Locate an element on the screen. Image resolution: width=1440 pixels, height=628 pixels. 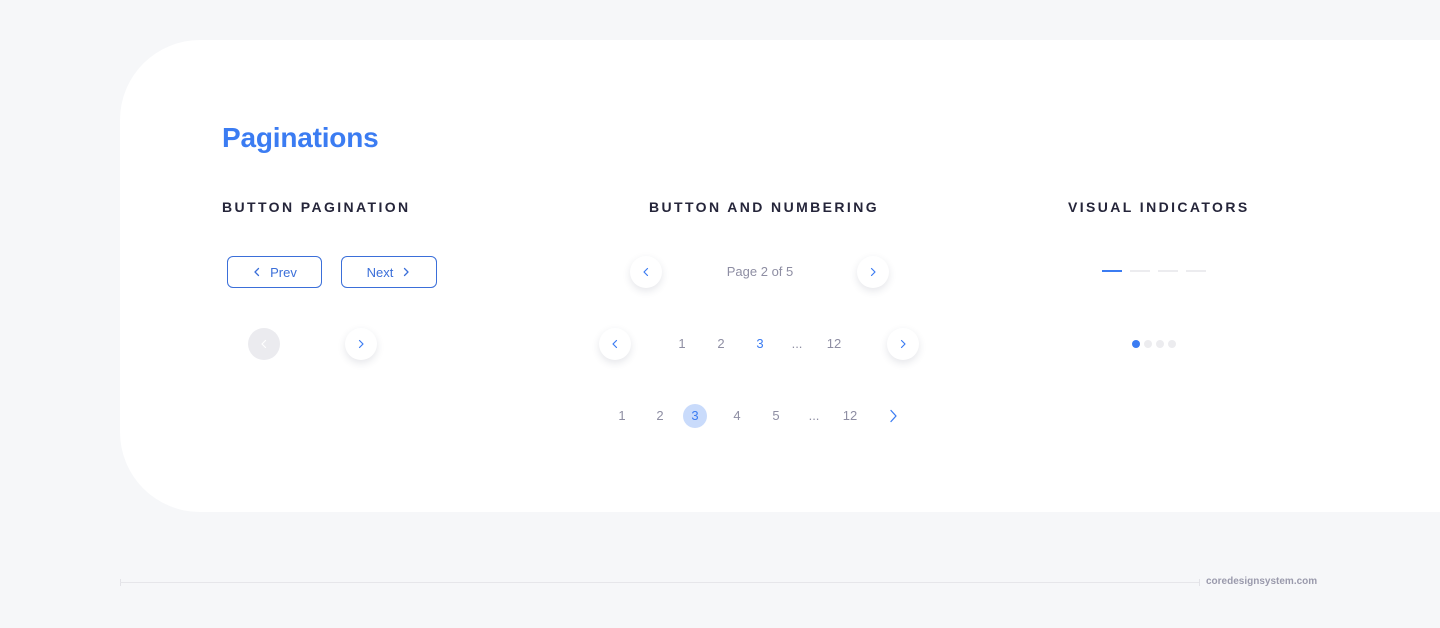
footer-divider is located at coordinates (660, 582).